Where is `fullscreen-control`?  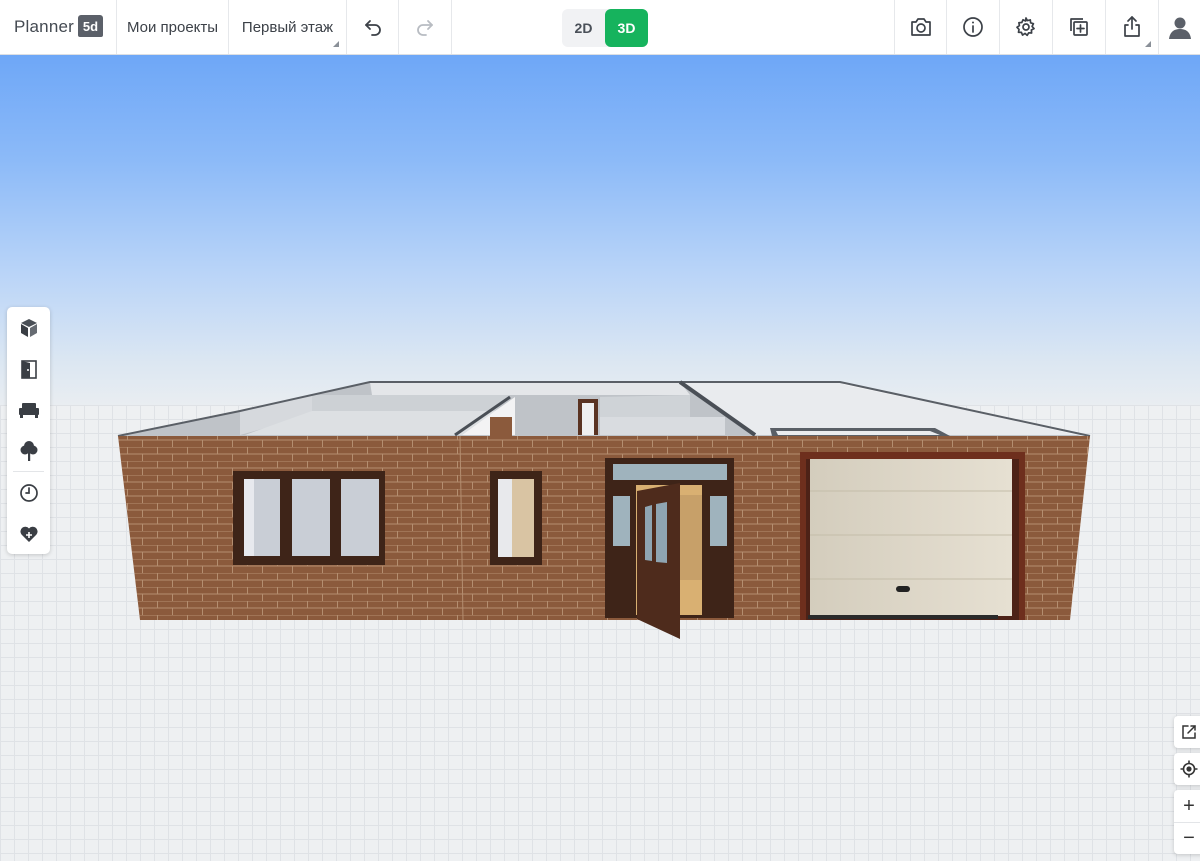 fullscreen-control is located at coordinates (1187, 732).